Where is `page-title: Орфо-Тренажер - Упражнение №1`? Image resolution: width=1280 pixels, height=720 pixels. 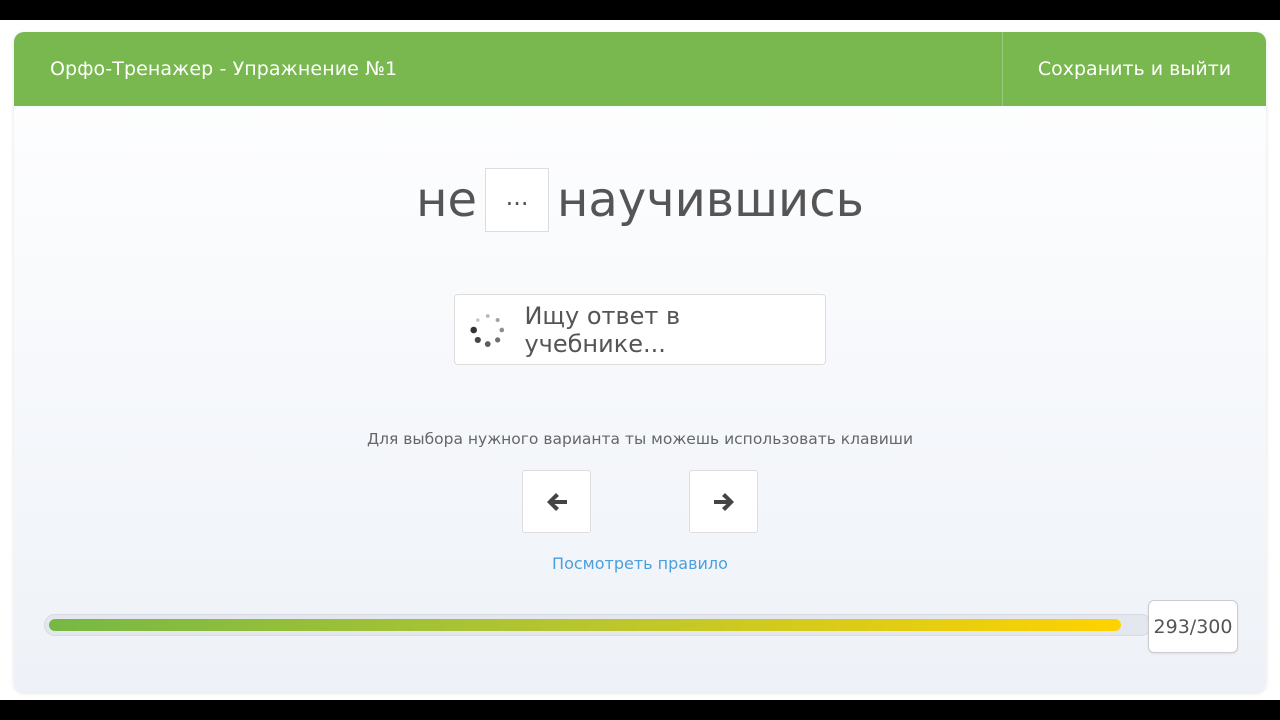 page-title: Орфо-Тренажер - Упражнение №1 is located at coordinates (224, 69).